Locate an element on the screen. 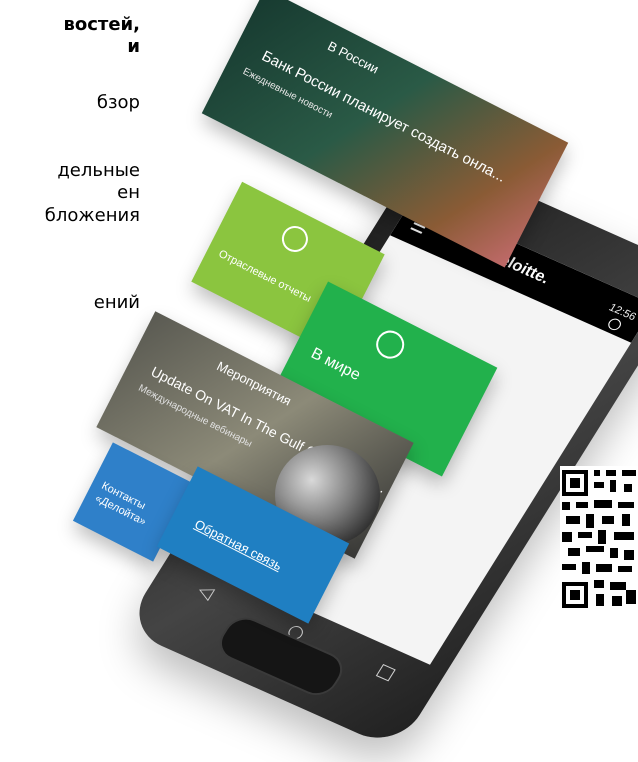 This screenshot has height=762, width=638. news-card-title: В России is located at coordinates (353, 57).